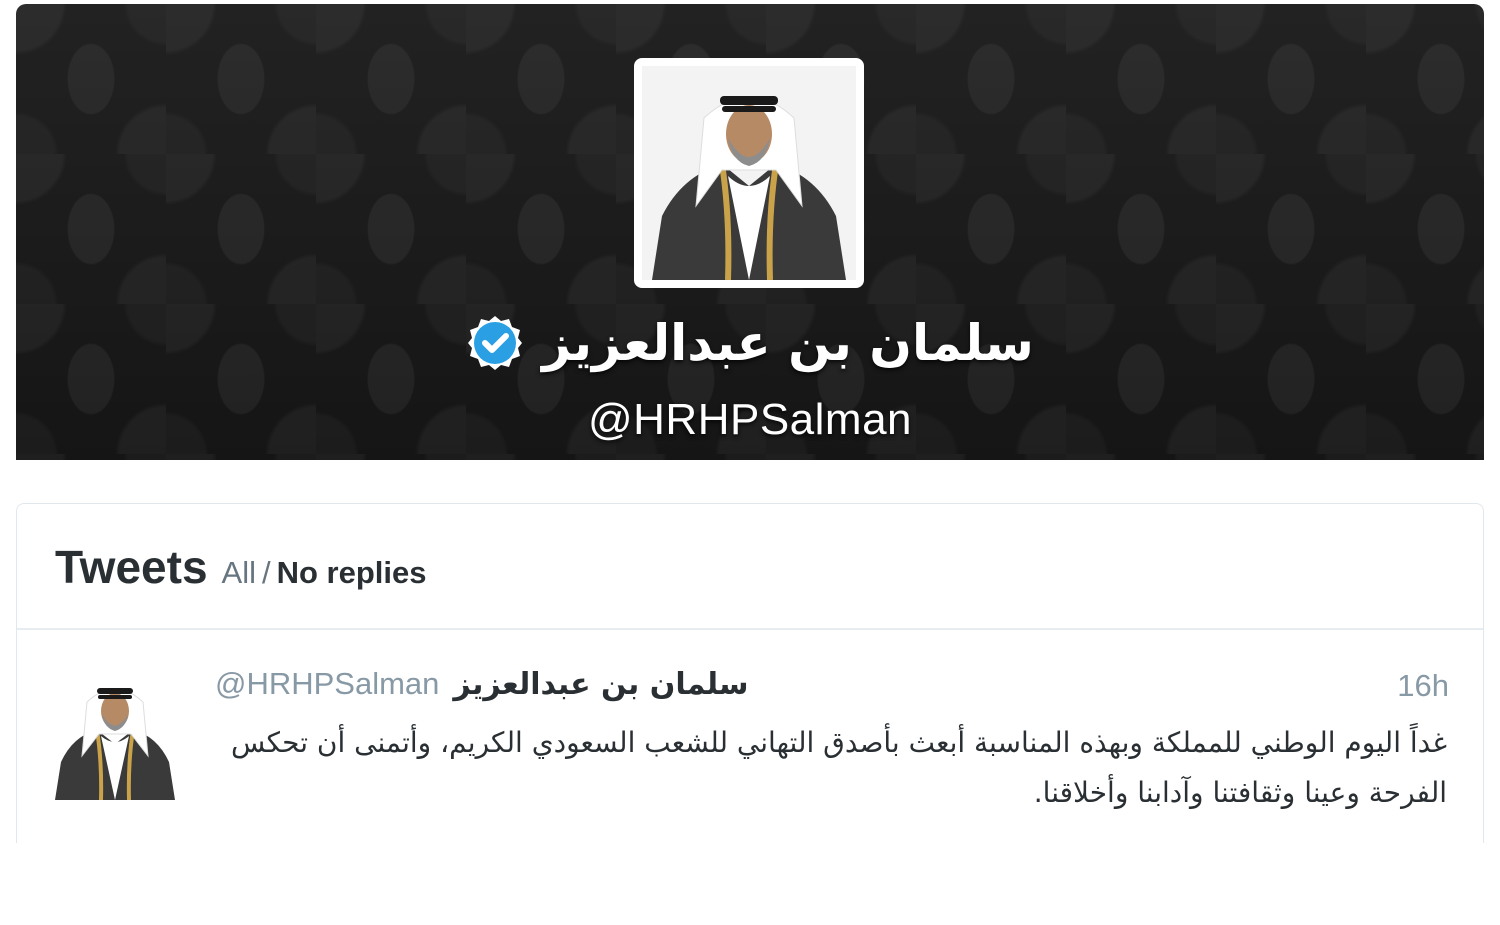 This screenshot has height=925, width=1500. I want to click on tweet-display-name: سلمان بن عبدالعزيز, so click(600, 684).